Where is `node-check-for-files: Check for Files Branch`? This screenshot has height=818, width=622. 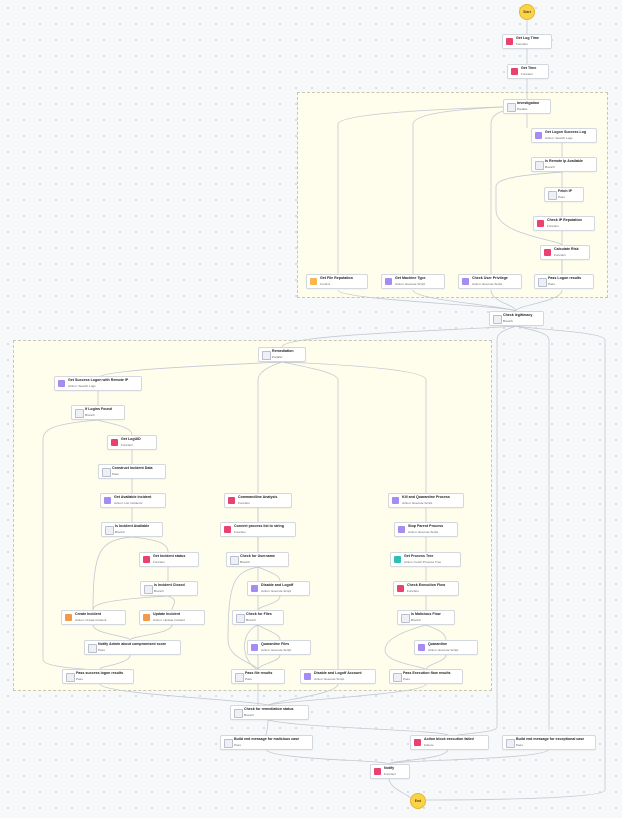 node-check-for-files: Check for Files Branch is located at coordinates (258, 617).